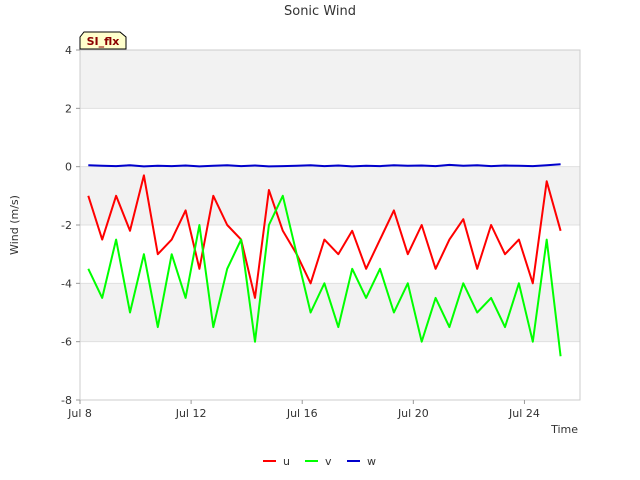 The image size is (640, 480). What do you see at coordinates (371, 461) in the screenshot?
I see `legend-label-w: w` at bounding box center [371, 461].